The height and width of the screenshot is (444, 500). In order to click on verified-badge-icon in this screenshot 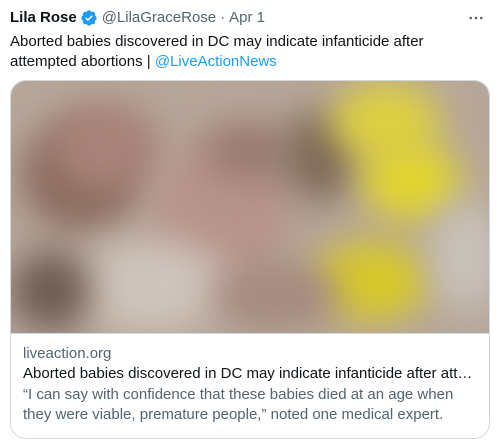, I will do `click(89, 18)`.